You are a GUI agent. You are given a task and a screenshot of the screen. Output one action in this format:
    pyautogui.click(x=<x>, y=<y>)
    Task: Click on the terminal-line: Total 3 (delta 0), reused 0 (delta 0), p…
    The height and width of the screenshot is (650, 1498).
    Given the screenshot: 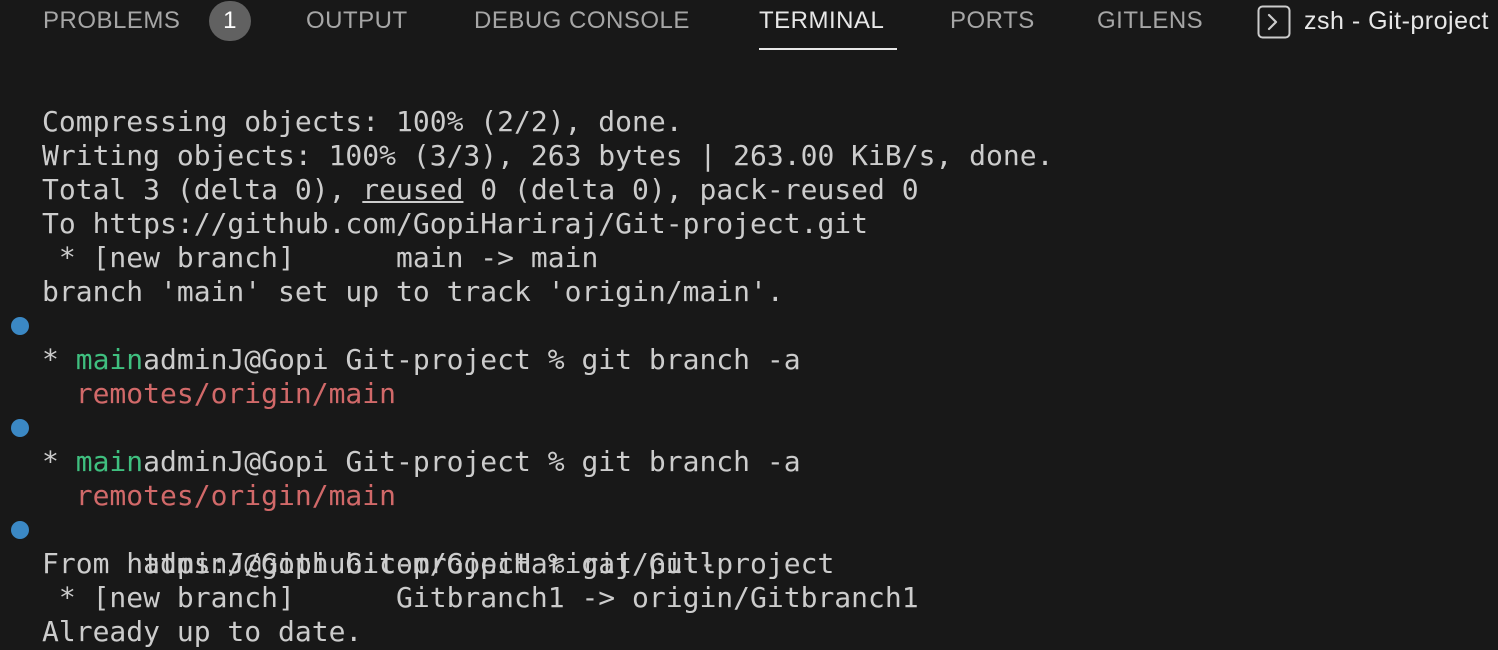 What is the action you would take?
    pyautogui.click(x=749, y=190)
    